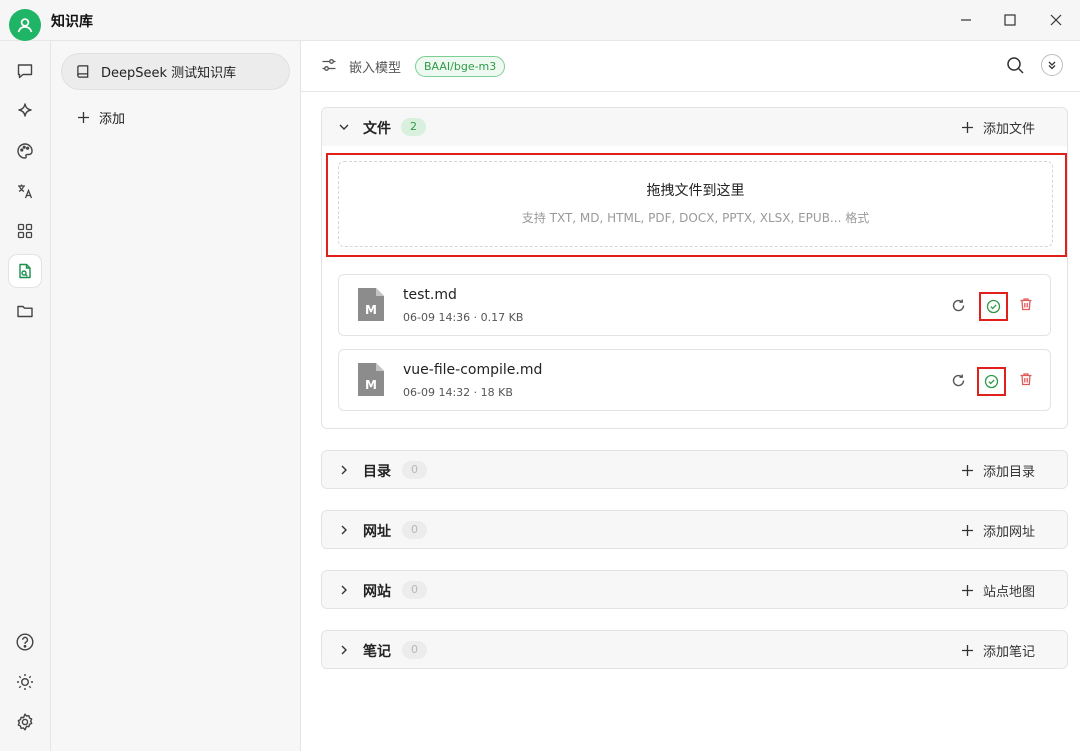 Image resolution: width=1080 pixels, height=751 pixels. I want to click on nav-rail, so click(25, 396).